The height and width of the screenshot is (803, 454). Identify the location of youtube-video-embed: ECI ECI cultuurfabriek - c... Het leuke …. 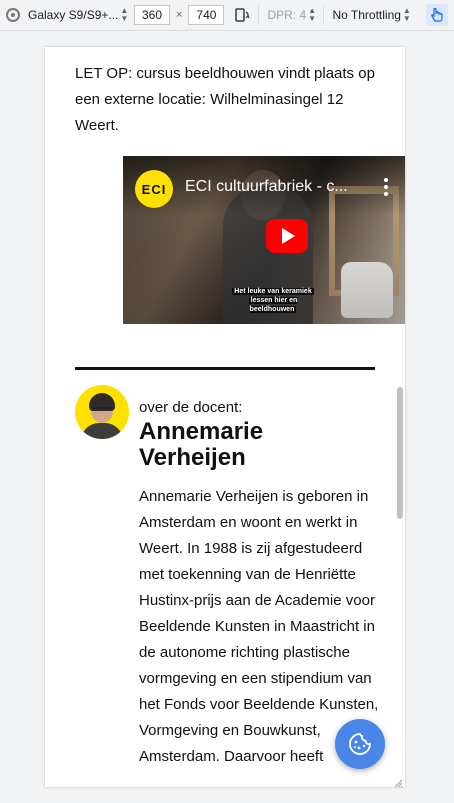
(264, 240).